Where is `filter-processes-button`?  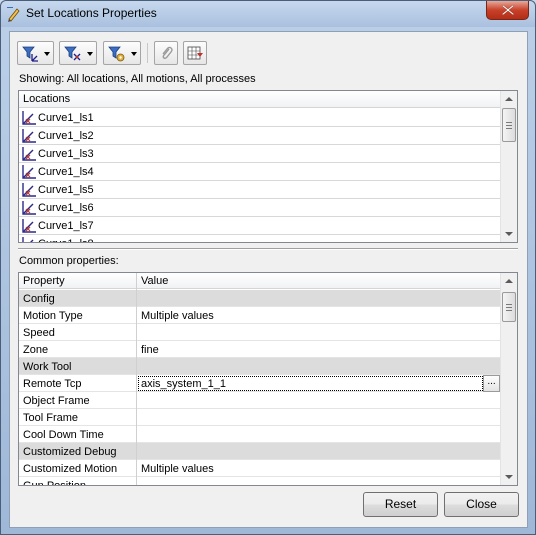 filter-processes-button is located at coordinates (122, 53).